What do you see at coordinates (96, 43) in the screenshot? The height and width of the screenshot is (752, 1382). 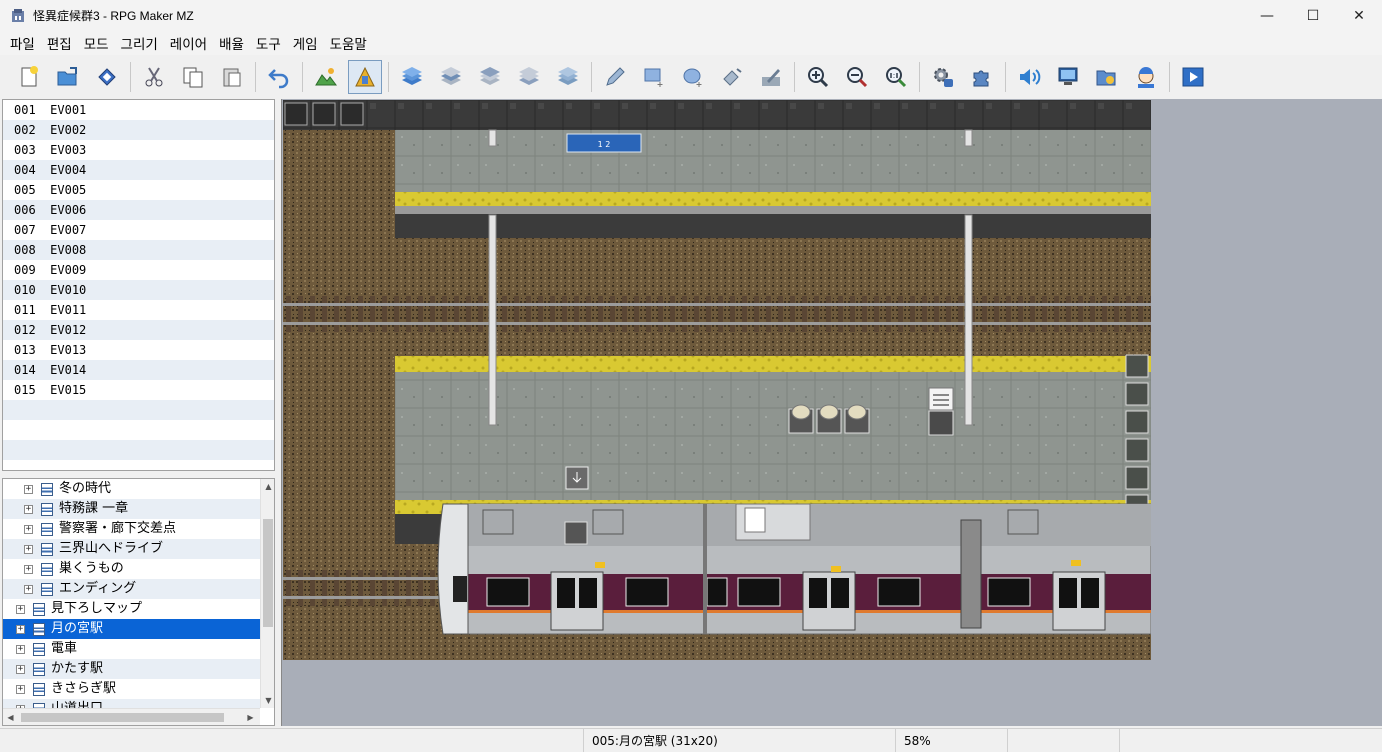 I see `menu-mode: 모드` at bounding box center [96, 43].